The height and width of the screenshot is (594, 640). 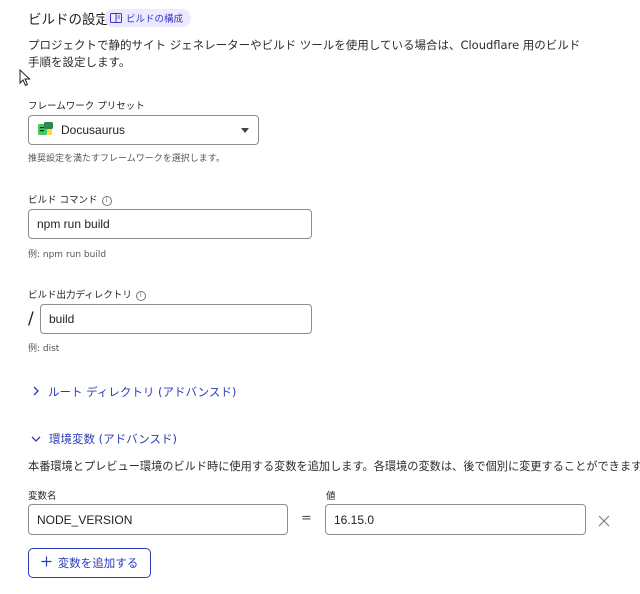 What do you see at coordinates (142, 392) in the screenshot?
I see `root-dir-label: ルート ディレクトリ (アドバンスド)` at bounding box center [142, 392].